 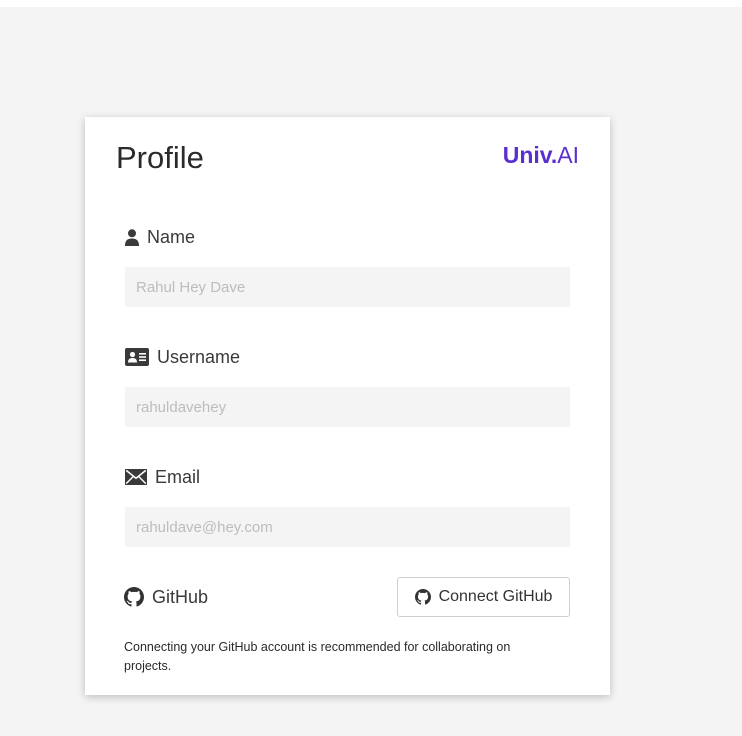 I want to click on email-input, so click(x=347, y=527).